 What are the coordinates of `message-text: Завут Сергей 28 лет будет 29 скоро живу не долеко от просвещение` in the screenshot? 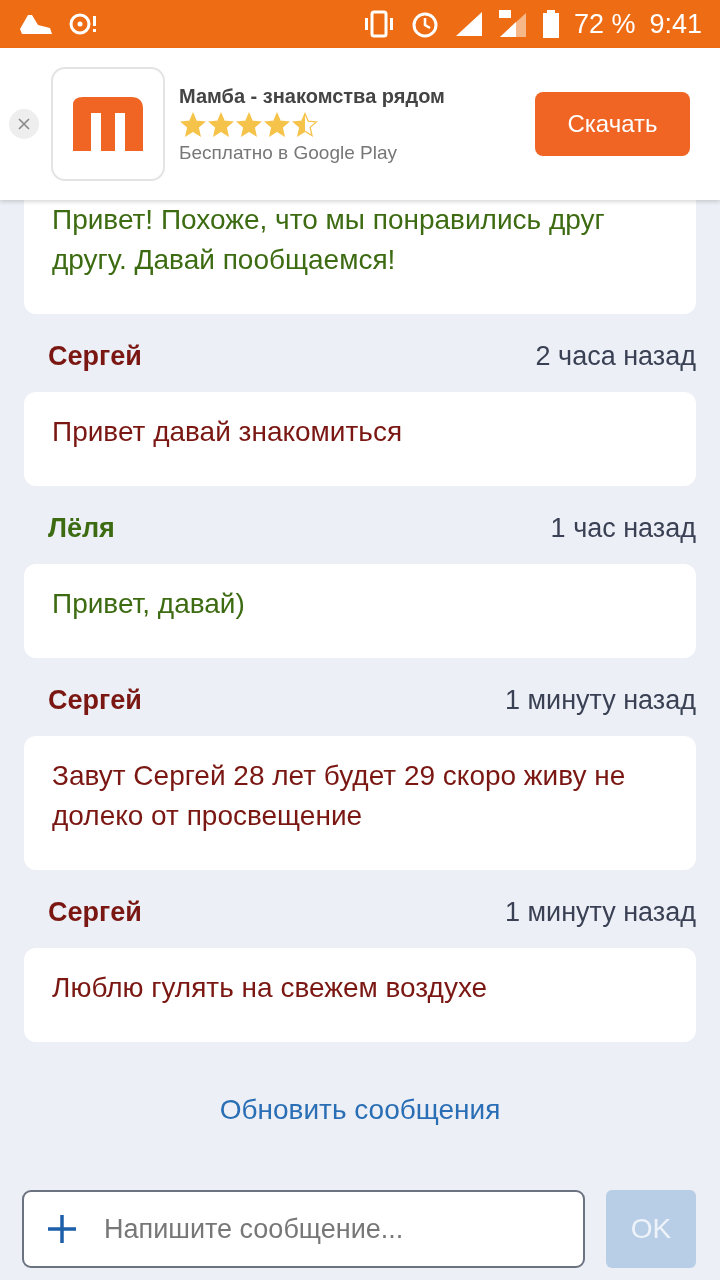 It's located at (339, 796).